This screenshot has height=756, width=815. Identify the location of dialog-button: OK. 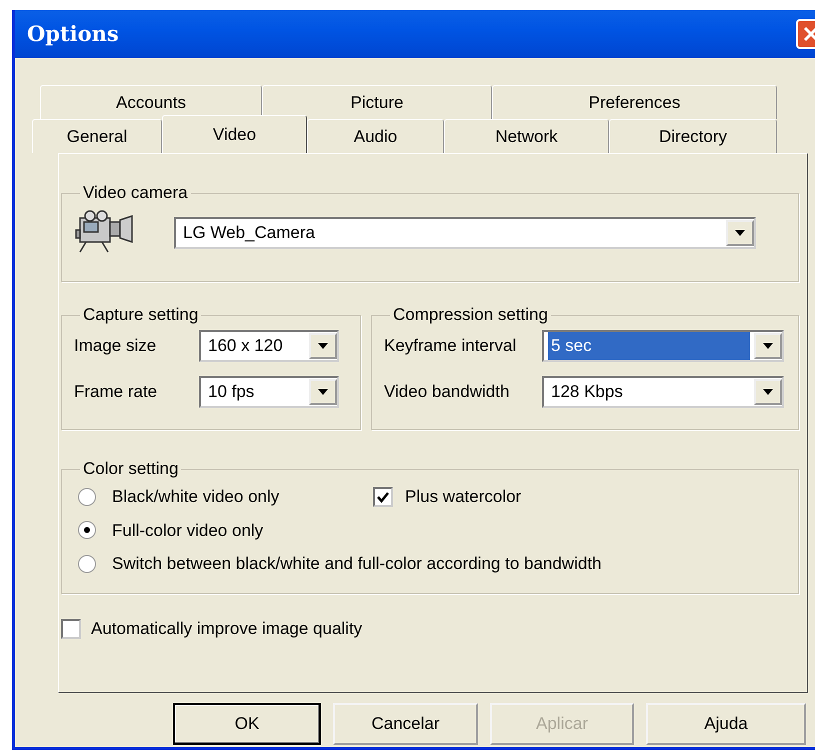
(247, 724).